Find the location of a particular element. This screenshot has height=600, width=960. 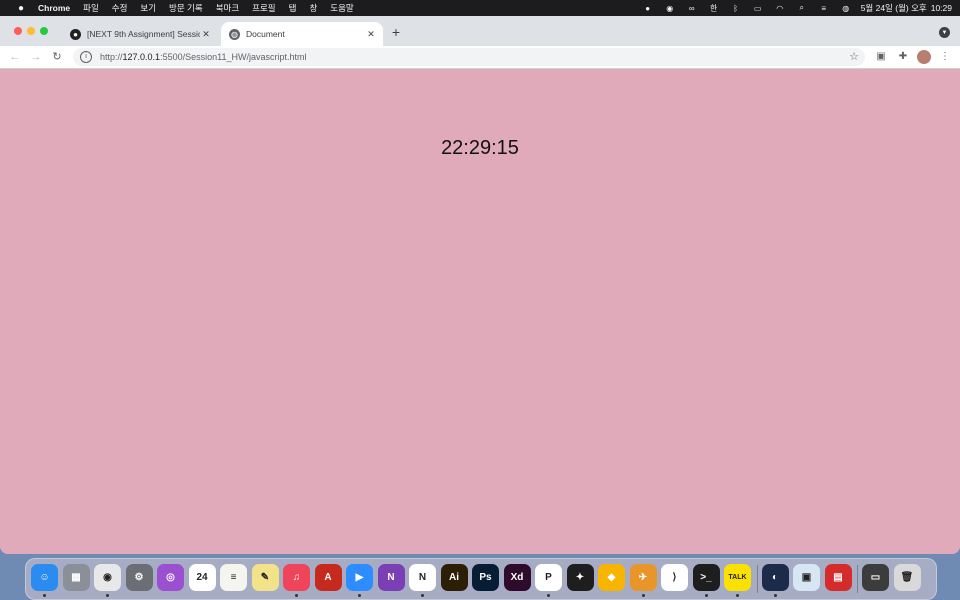

back-arrow-icon: ← is located at coordinates (15, 57).